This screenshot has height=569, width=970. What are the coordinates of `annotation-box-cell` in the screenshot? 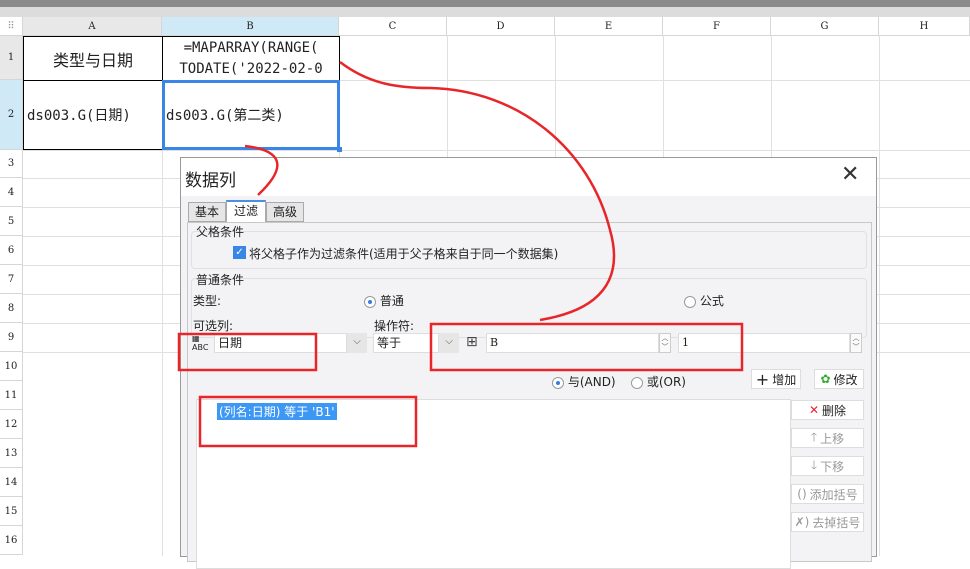 It's located at (586, 347).